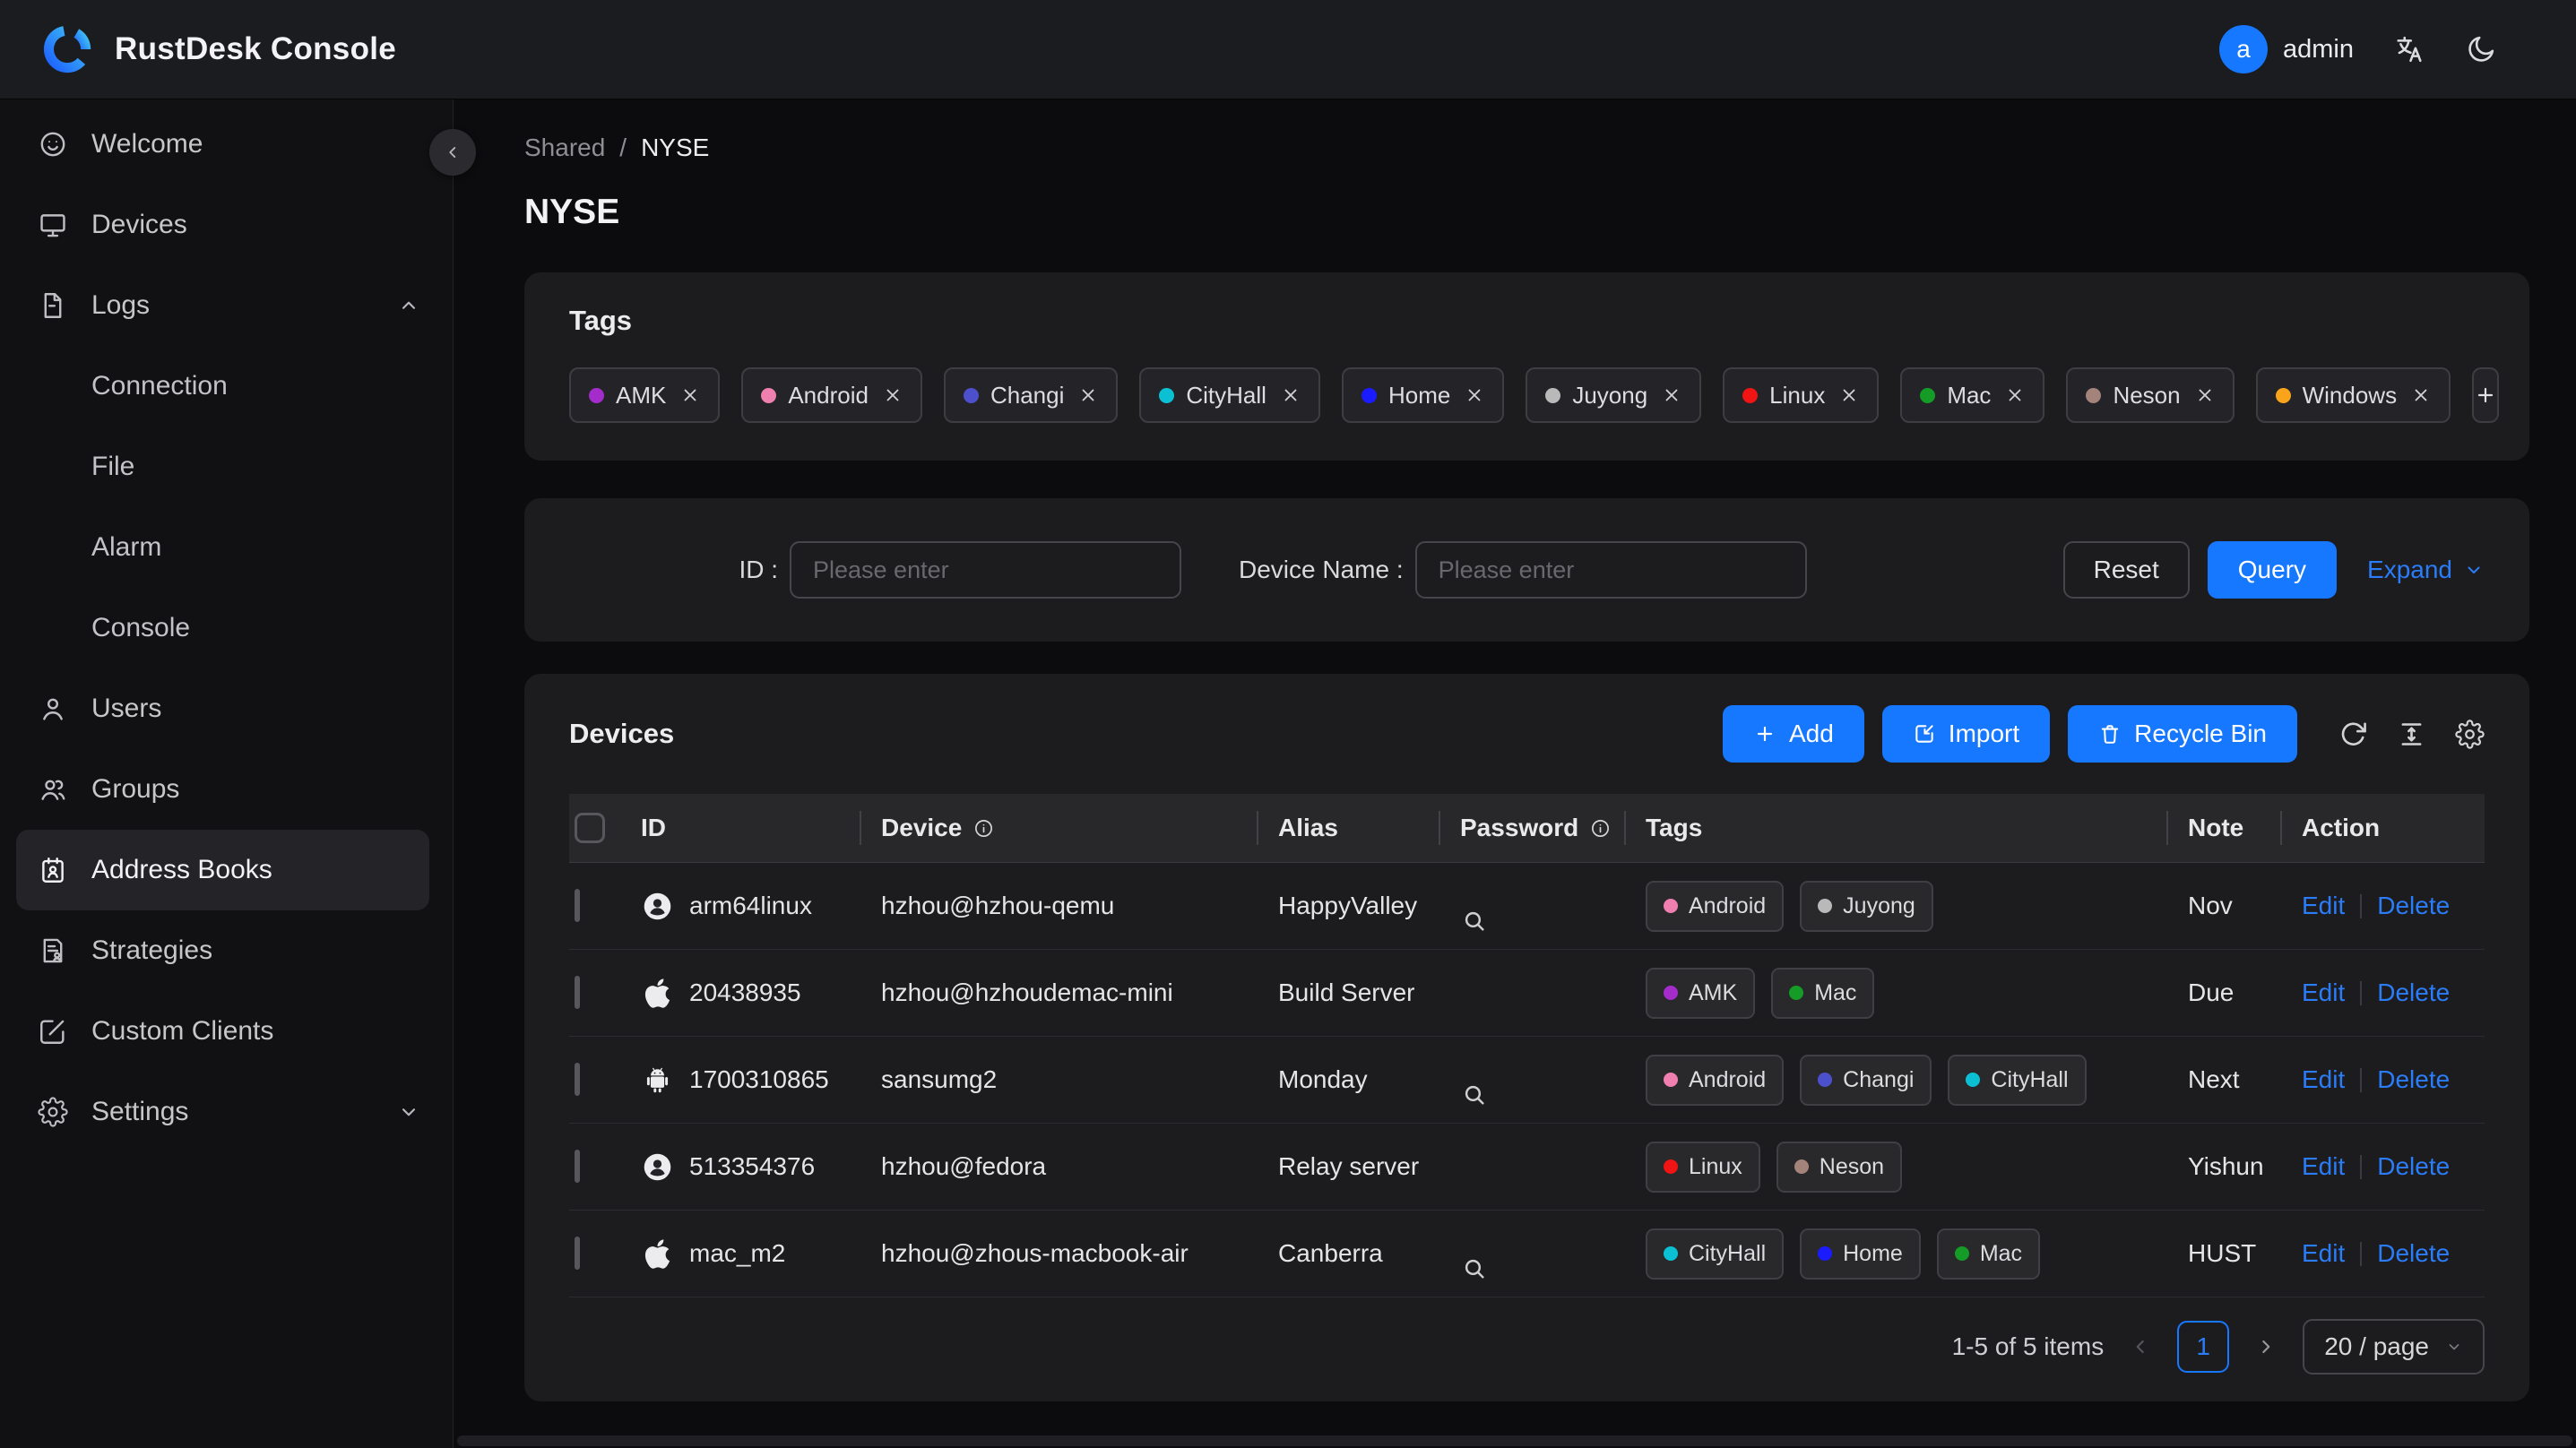  Describe the element at coordinates (2272, 570) in the screenshot. I see `query-button: Query` at that location.